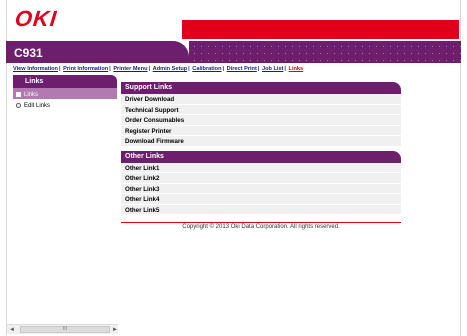 The height and width of the screenshot is (336, 467). What do you see at coordinates (261, 120) in the screenshot?
I see `link-order-consumables: Order Consumables` at bounding box center [261, 120].